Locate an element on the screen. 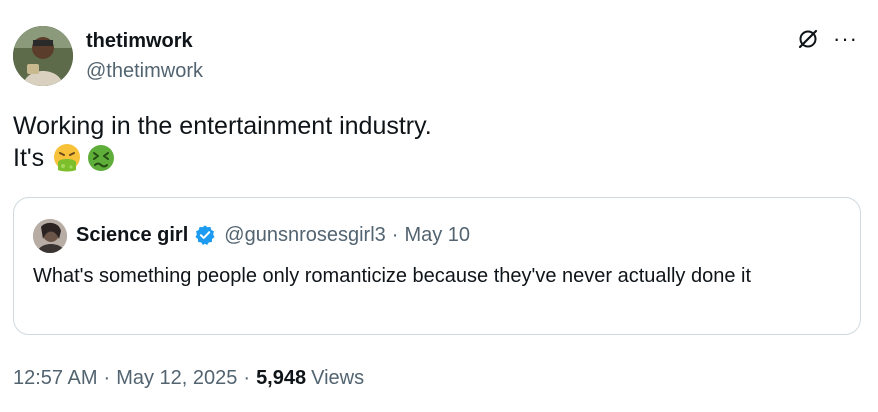 The width and height of the screenshot is (878, 412). tweet-date: May 12, 2025 is located at coordinates (176, 378).